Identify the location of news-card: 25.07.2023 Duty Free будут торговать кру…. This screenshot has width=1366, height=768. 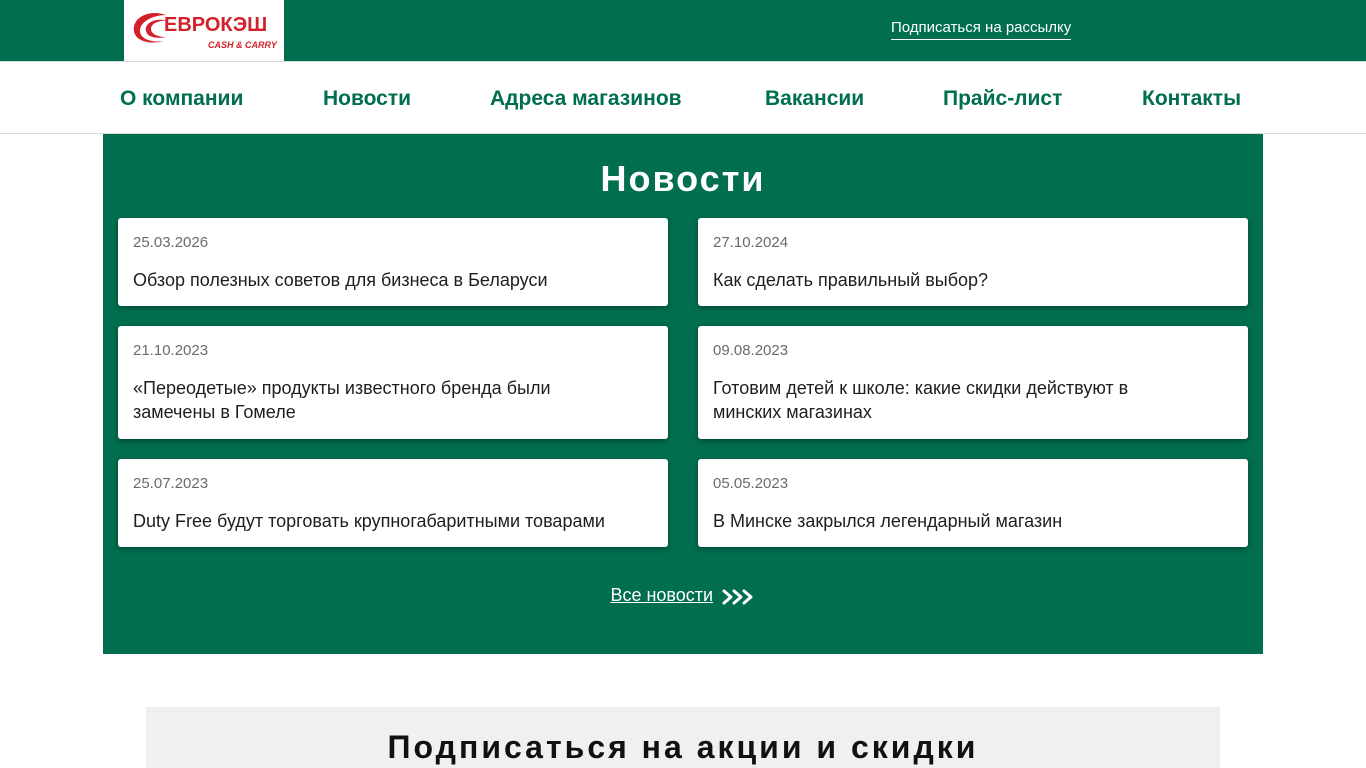
(393, 503).